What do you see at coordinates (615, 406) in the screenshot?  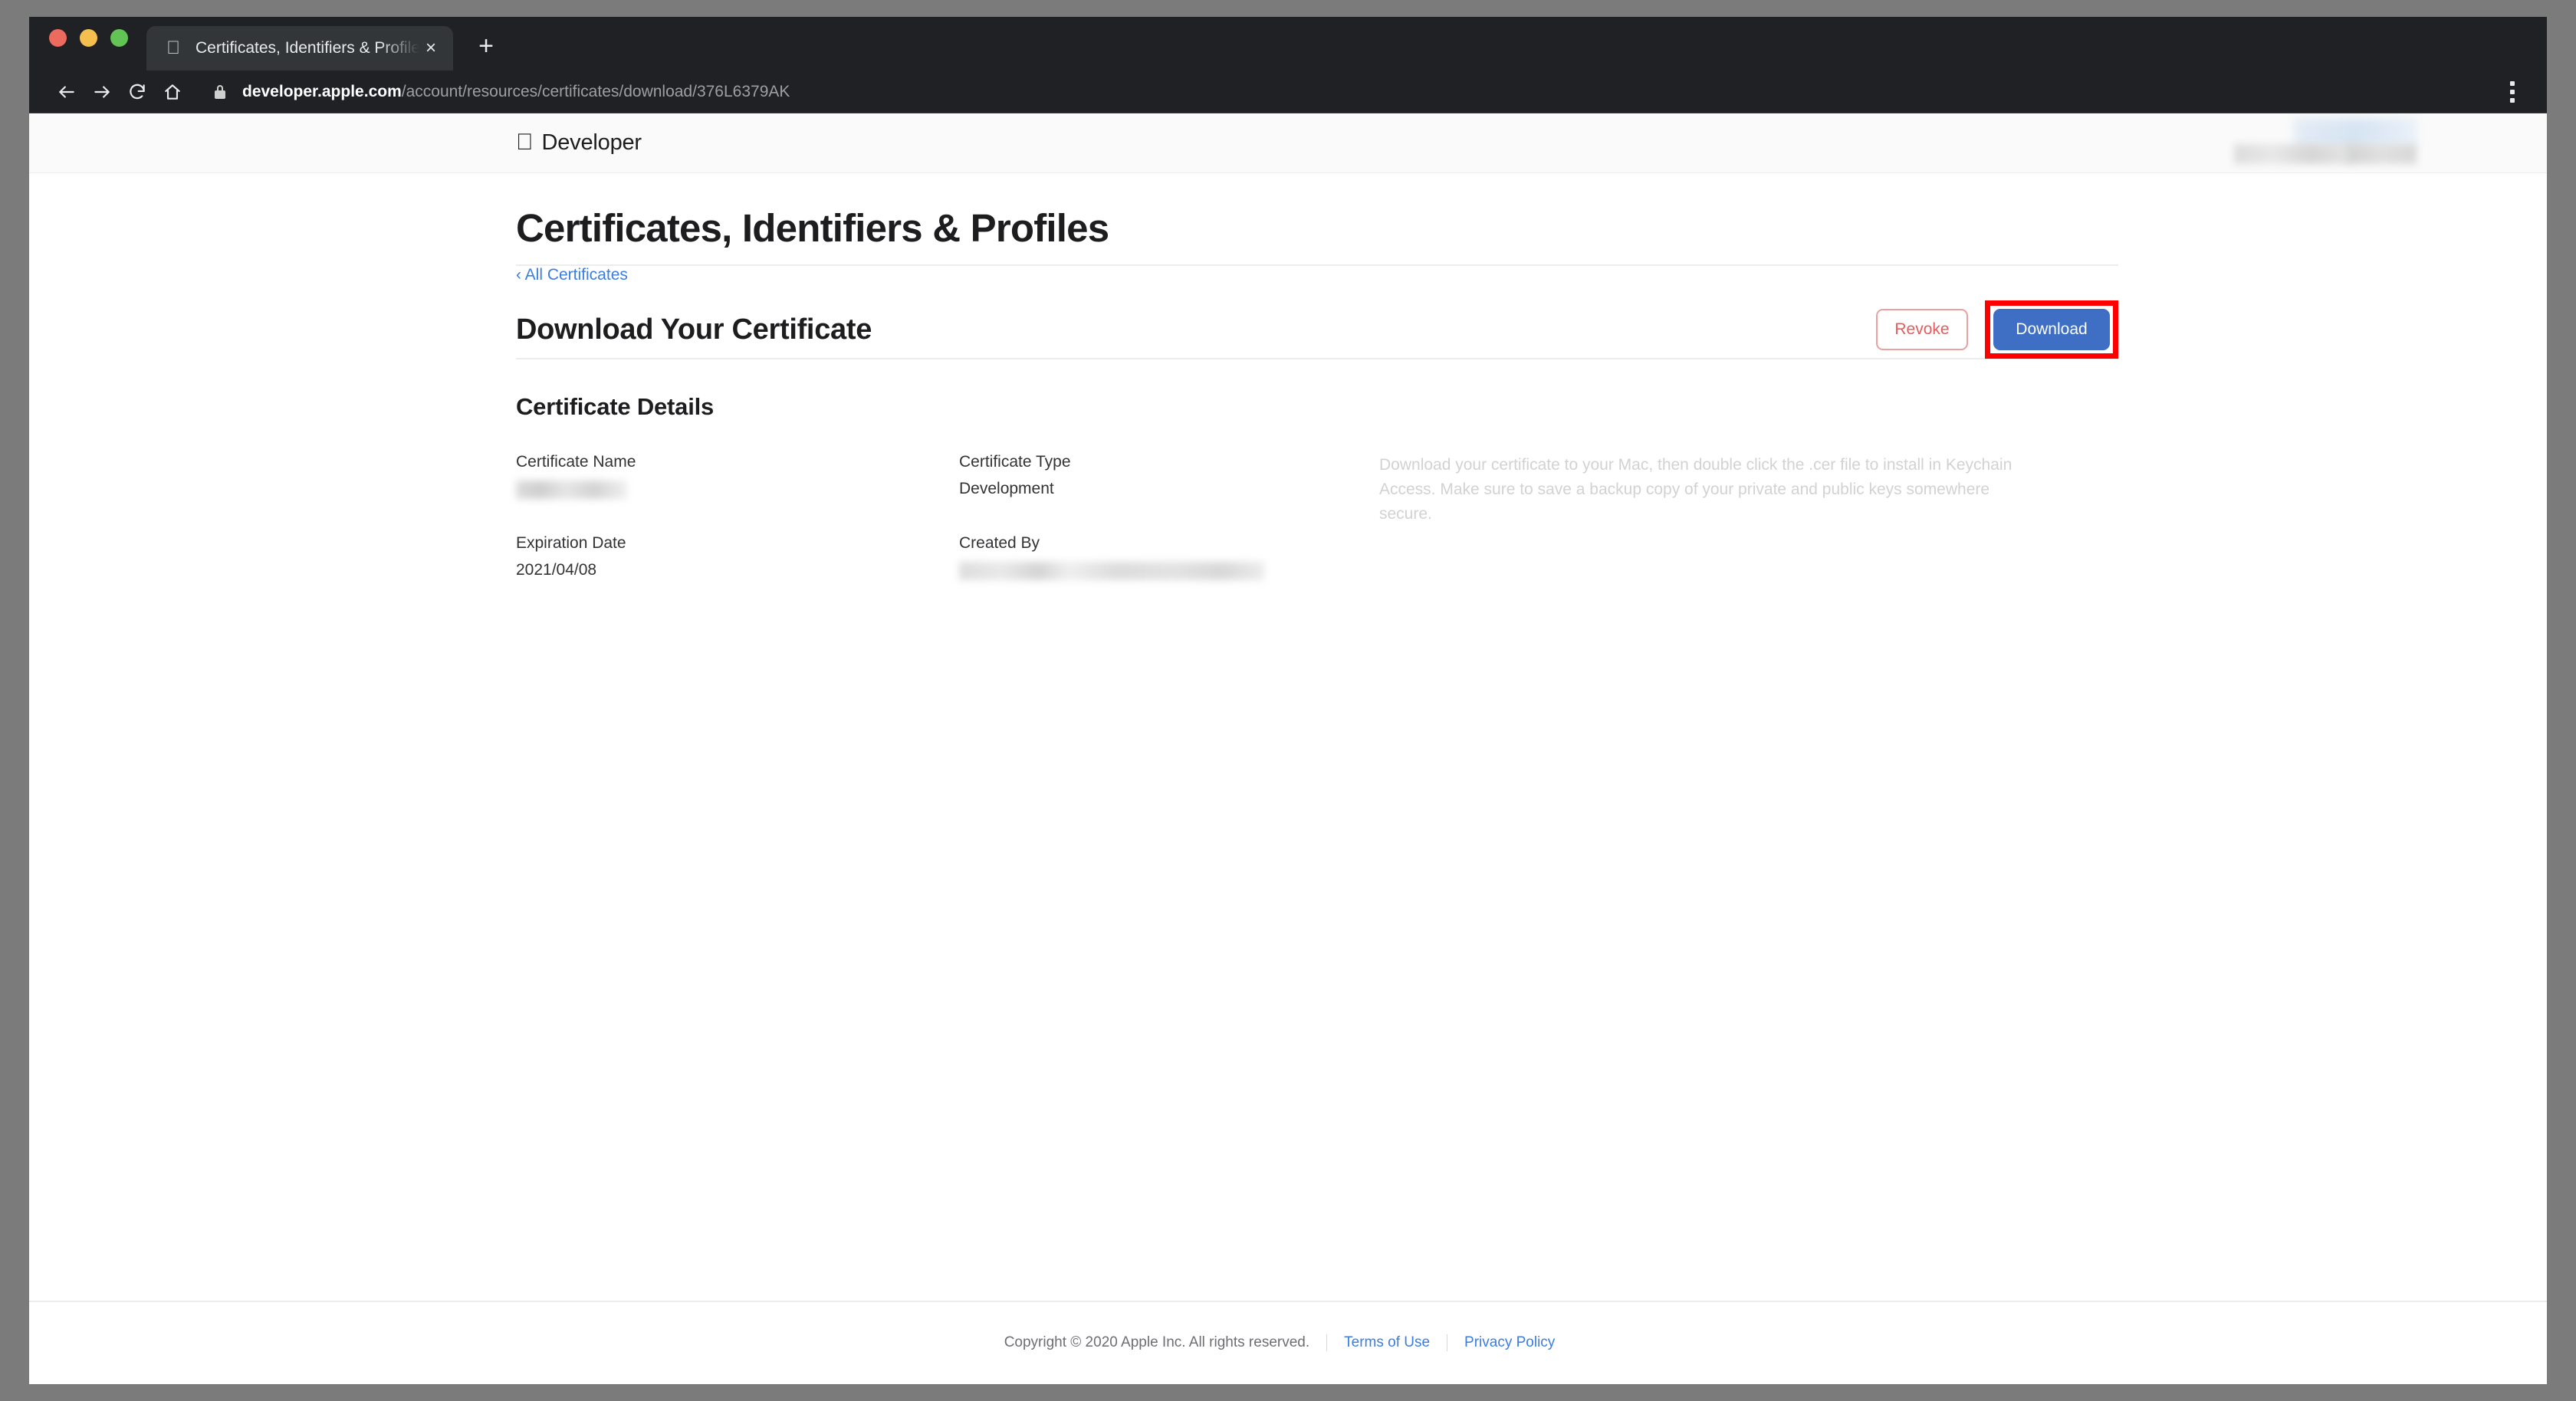 I see `certificate-details-title: Certificate Details` at bounding box center [615, 406].